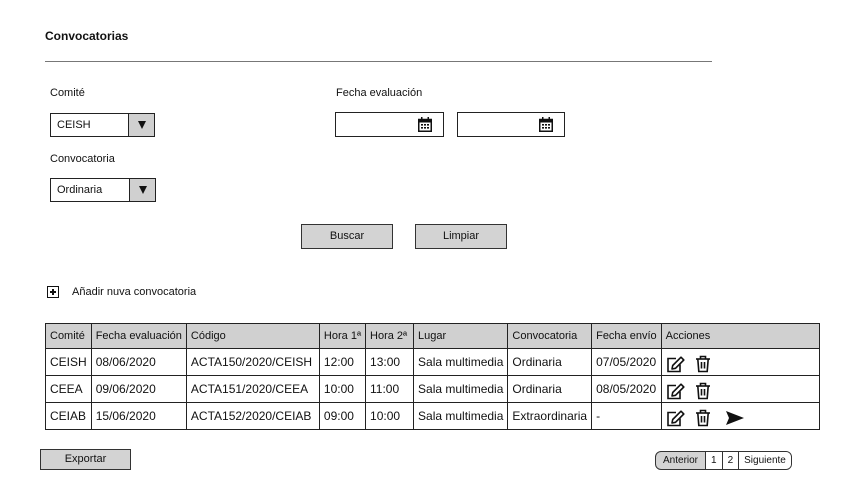 Image resolution: width=850 pixels, height=500 pixels. What do you see at coordinates (550, 416) in the screenshot?
I see `cell-convocatoria: Extraordinaria` at bounding box center [550, 416].